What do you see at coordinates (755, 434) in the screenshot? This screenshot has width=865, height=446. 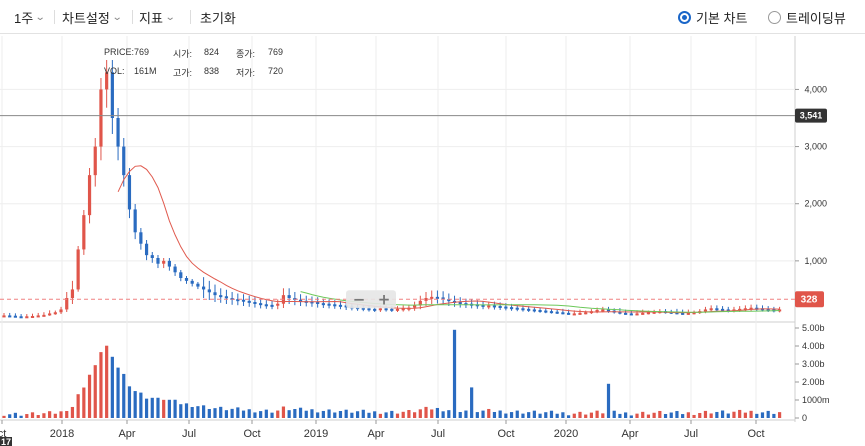 I see `x-tick-label: Oct` at bounding box center [755, 434].